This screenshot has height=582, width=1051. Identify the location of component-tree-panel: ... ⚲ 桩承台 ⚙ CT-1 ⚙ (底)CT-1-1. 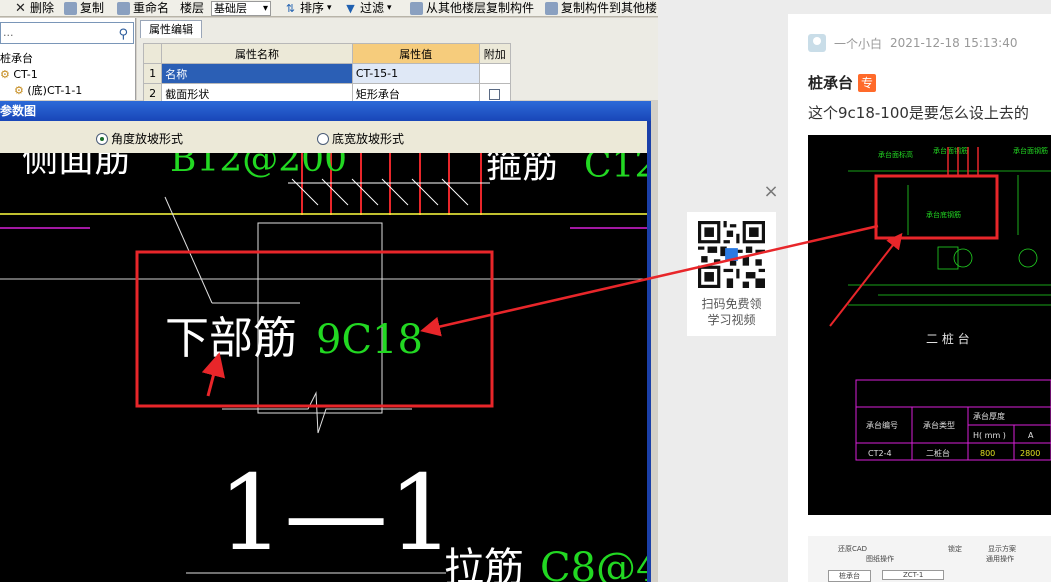
(68, 59).